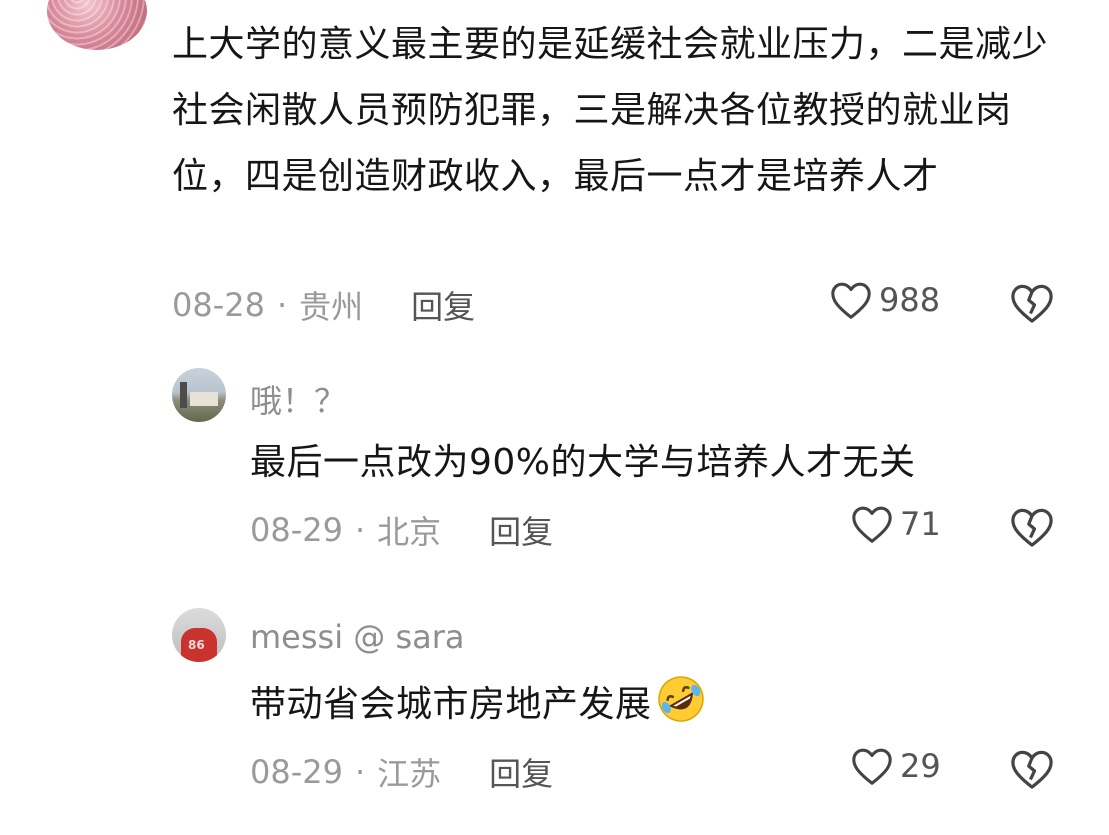 This screenshot has width=1109, height=835. What do you see at coordinates (895, 766) in the screenshot?
I see `like-button: 29` at bounding box center [895, 766].